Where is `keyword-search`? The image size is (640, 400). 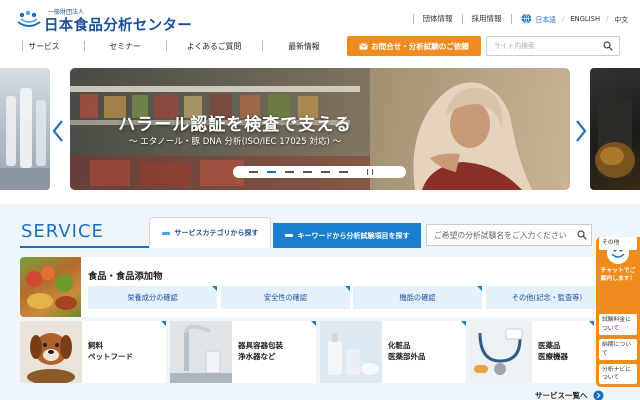 keyword-search is located at coordinates (509, 235).